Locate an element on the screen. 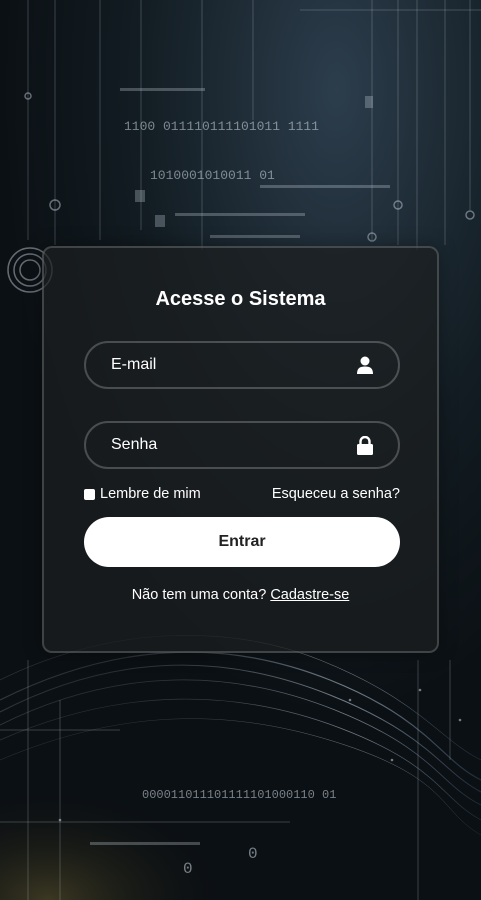 Image resolution: width=481 pixels, height=900 pixels. lock-icon is located at coordinates (365, 445).